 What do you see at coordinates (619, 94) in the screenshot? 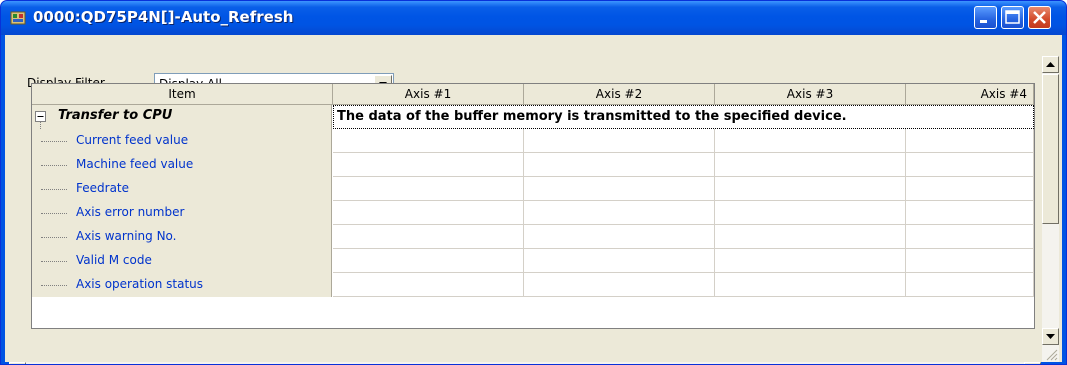
I see `column-header-axis-2: Axis #2` at bounding box center [619, 94].